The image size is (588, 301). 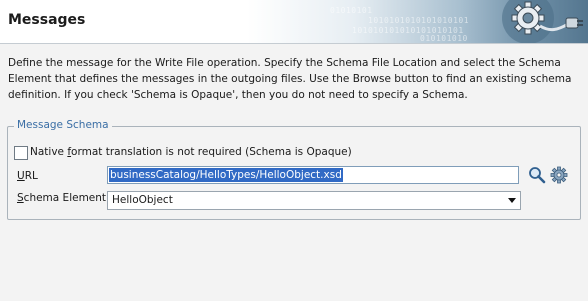 What do you see at coordinates (142, 200) in the screenshot?
I see `schema-element-value: HelloObject` at bounding box center [142, 200].